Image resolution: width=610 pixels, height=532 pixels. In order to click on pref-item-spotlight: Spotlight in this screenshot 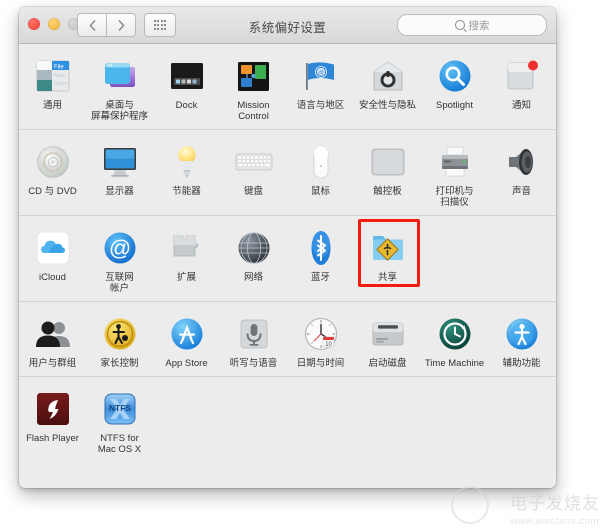, I will do `click(454, 87)`.